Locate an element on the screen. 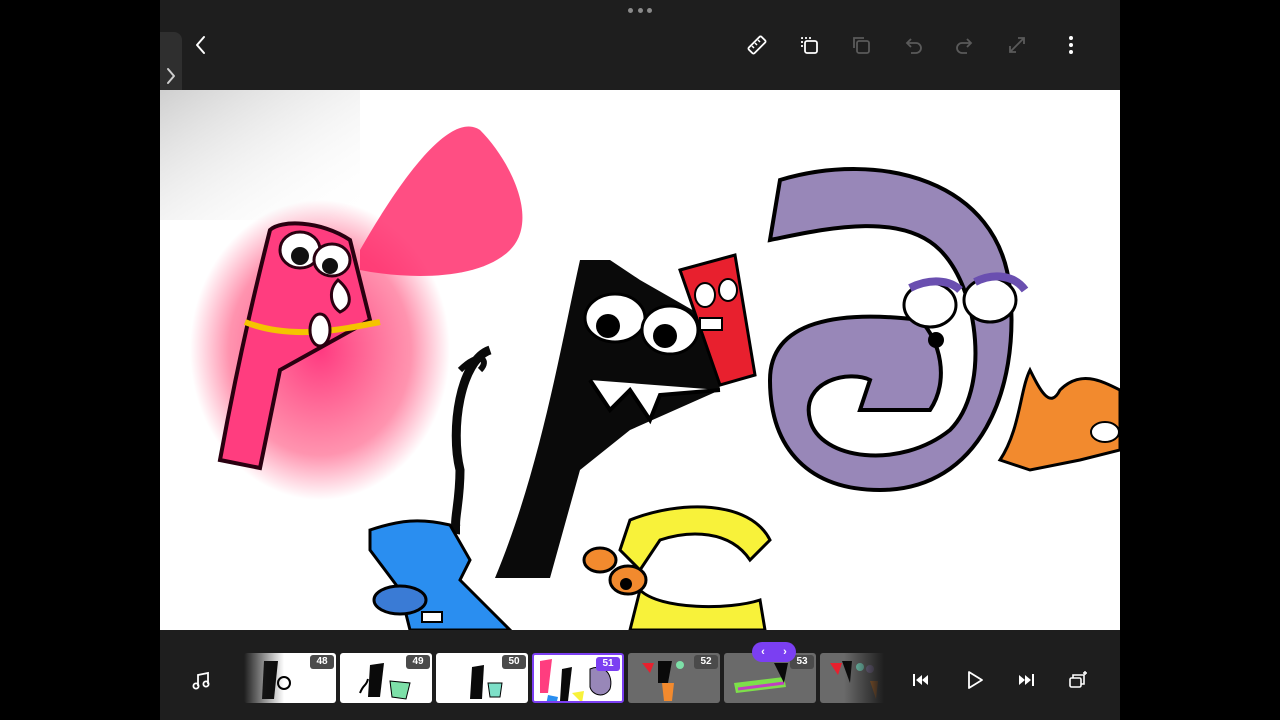  undo-icon is located at coordinates (913, 46).